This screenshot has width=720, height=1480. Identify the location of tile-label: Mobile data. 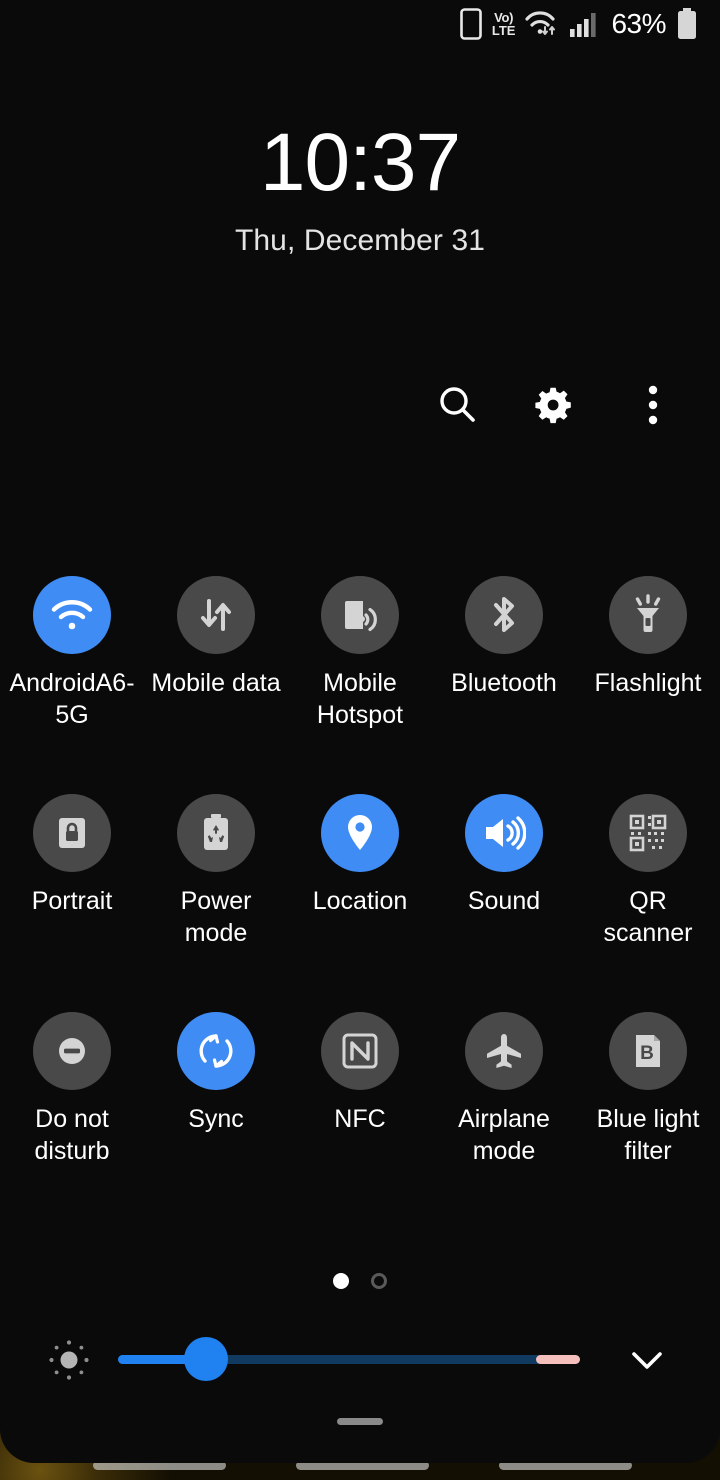
(216, 683).